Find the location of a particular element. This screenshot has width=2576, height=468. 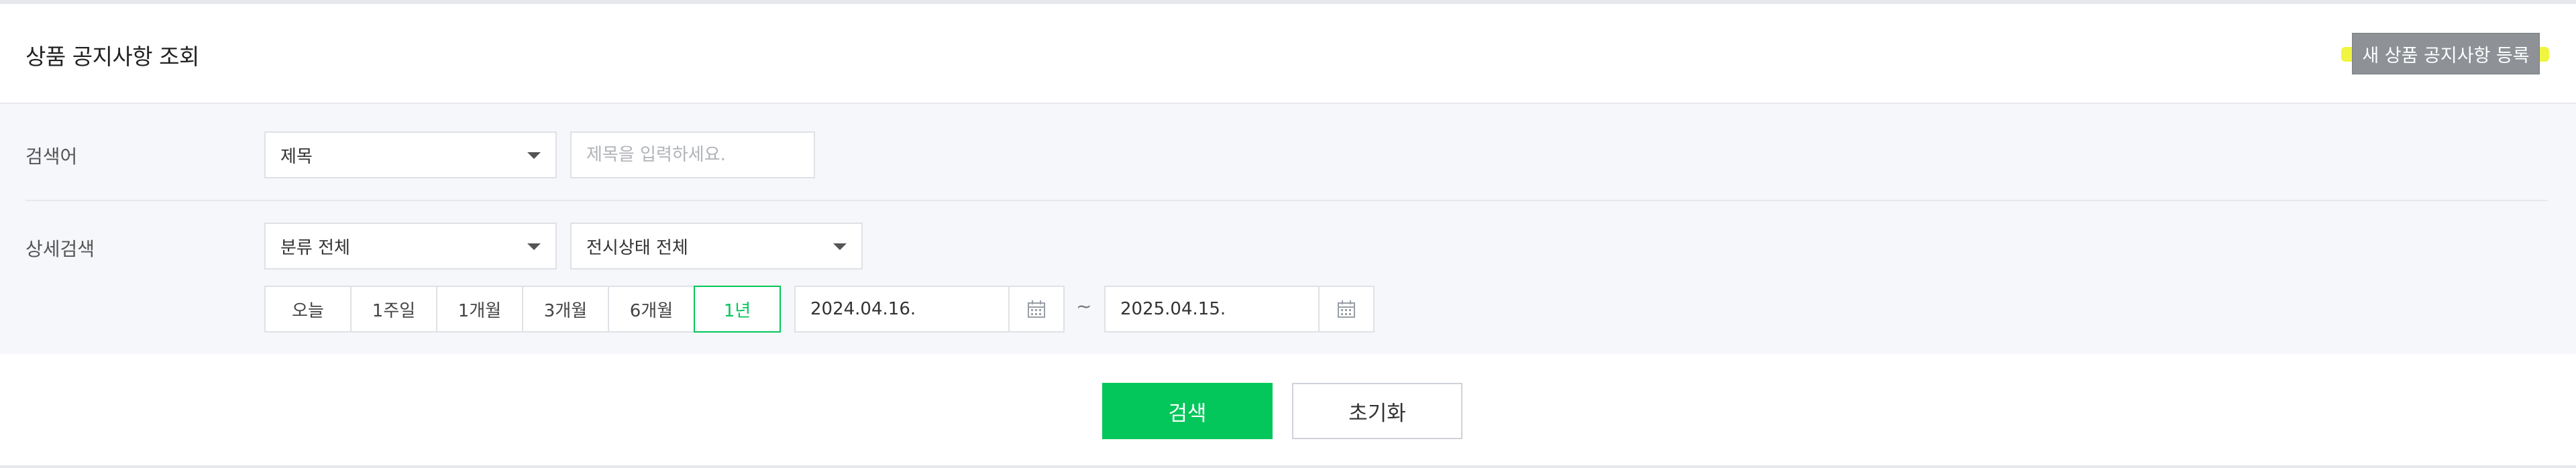

page-title: 상품 공지사항 조회 is located at coordinates (112, 57).